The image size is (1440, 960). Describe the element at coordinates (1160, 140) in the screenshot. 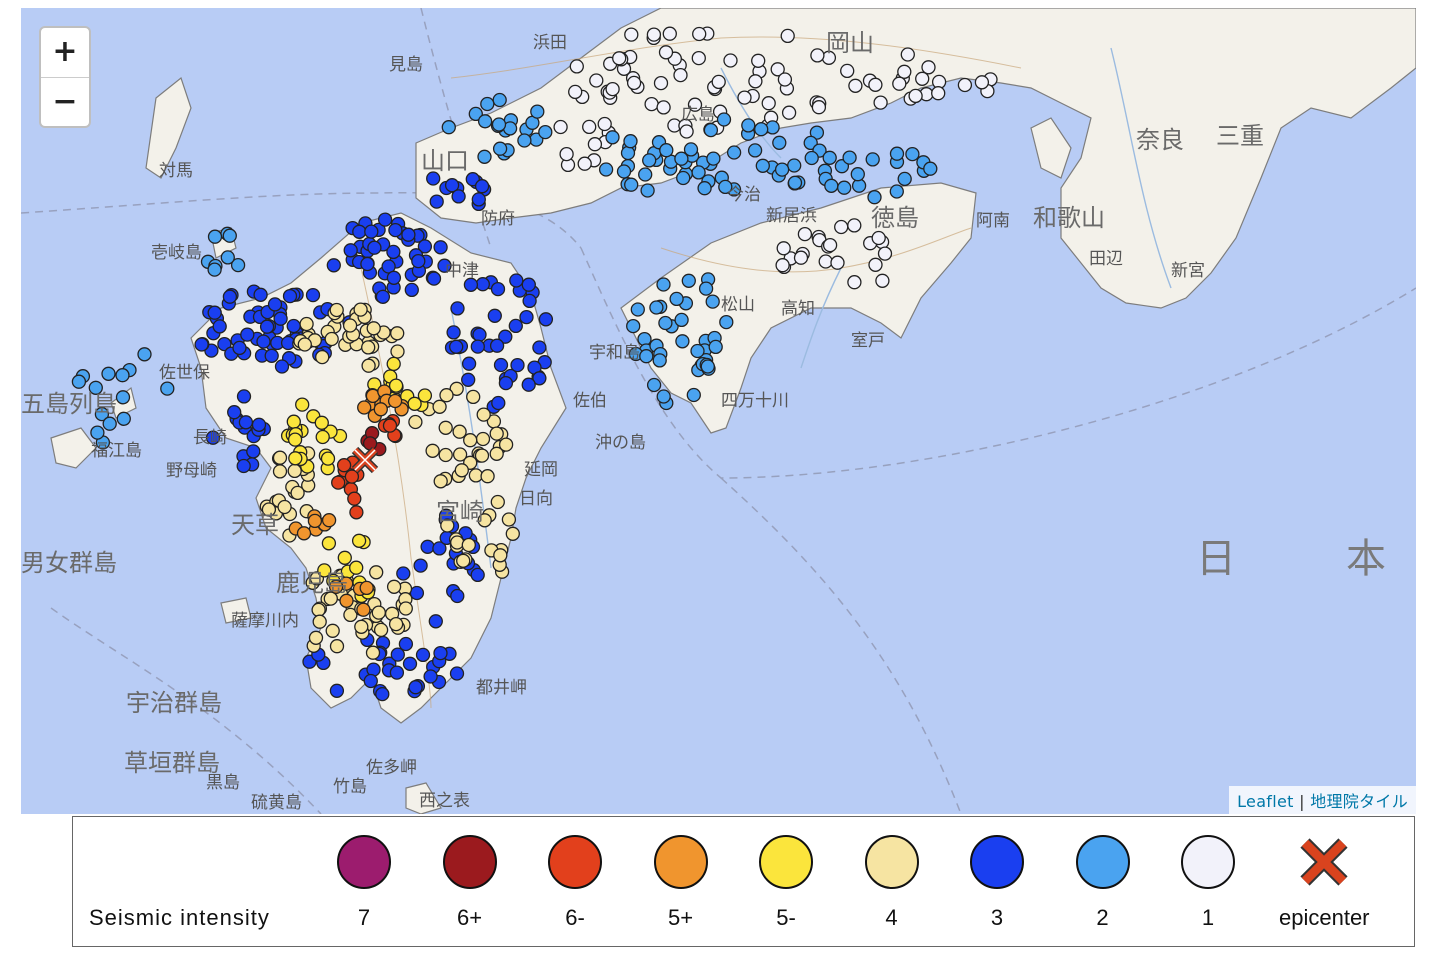

I see `place-label: 奈良` at that location.